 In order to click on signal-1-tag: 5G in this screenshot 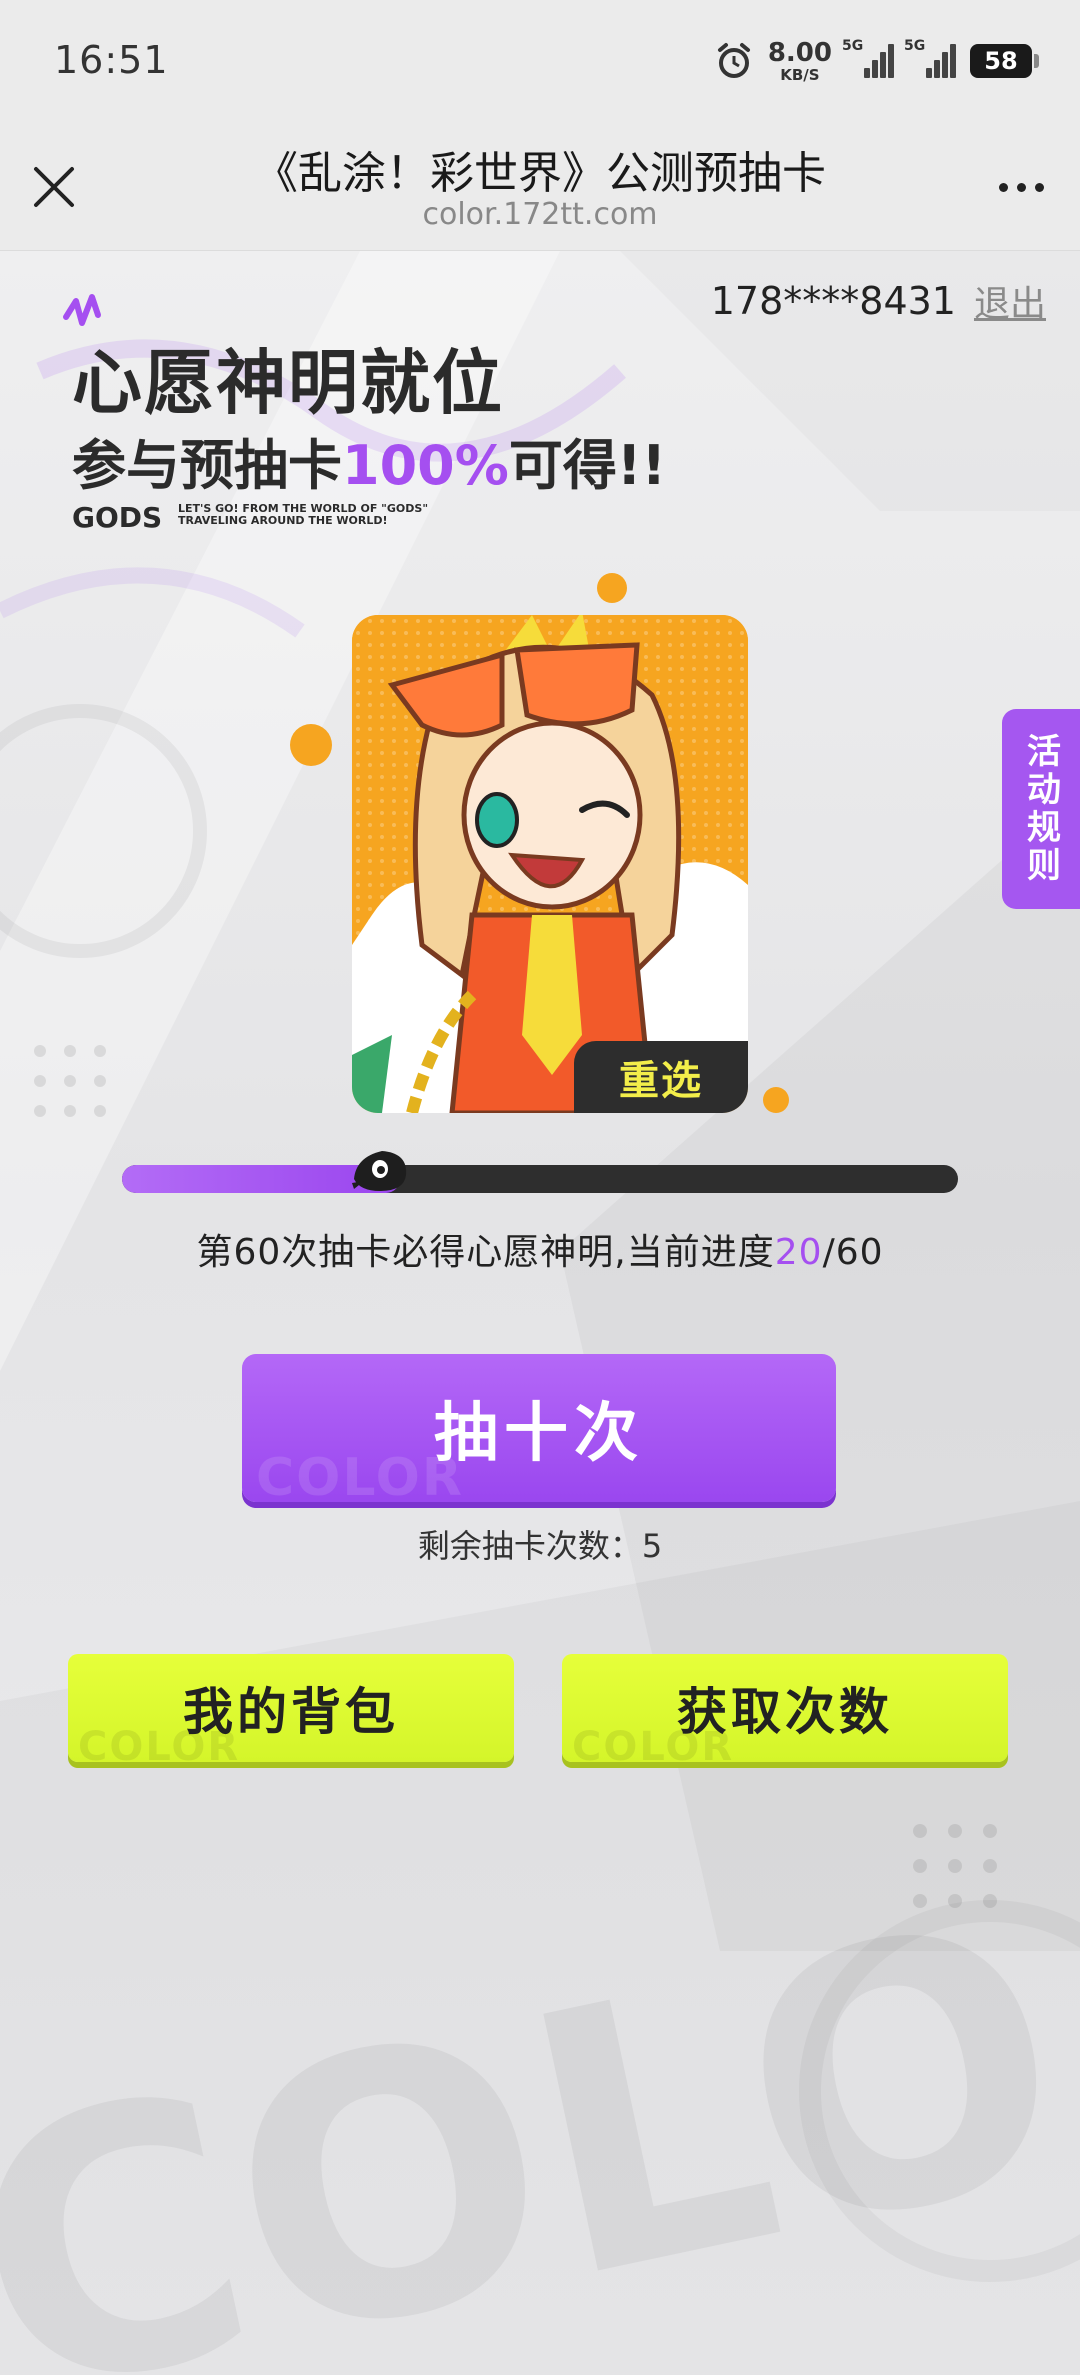, I will do `click(853, 46)`.